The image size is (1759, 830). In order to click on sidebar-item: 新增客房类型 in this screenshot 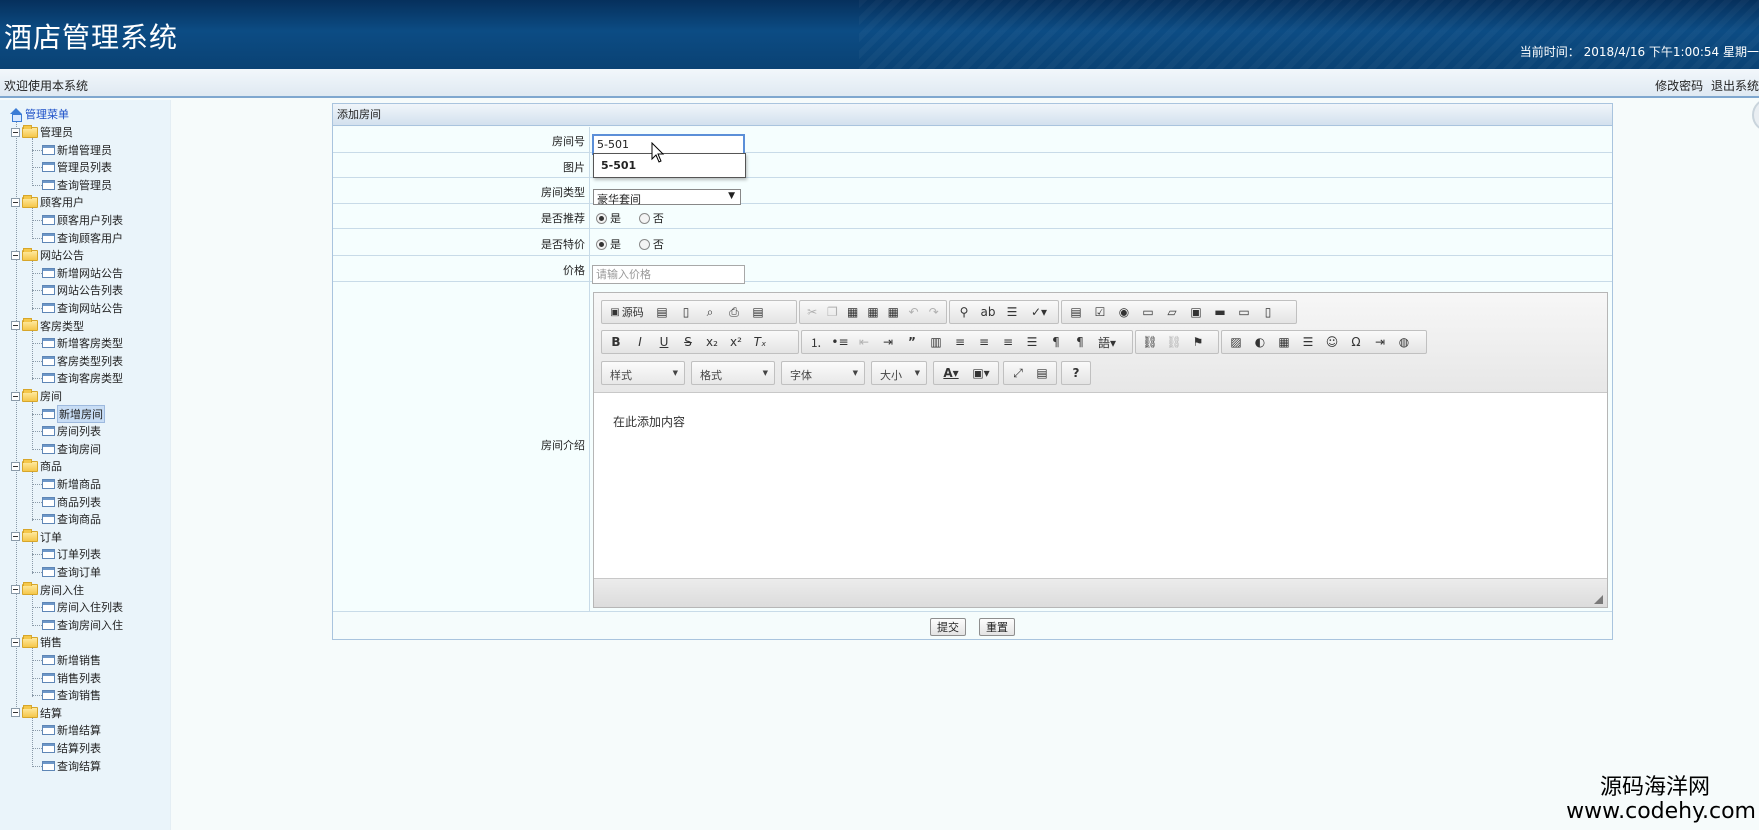, I will do `click(82, 343)`.